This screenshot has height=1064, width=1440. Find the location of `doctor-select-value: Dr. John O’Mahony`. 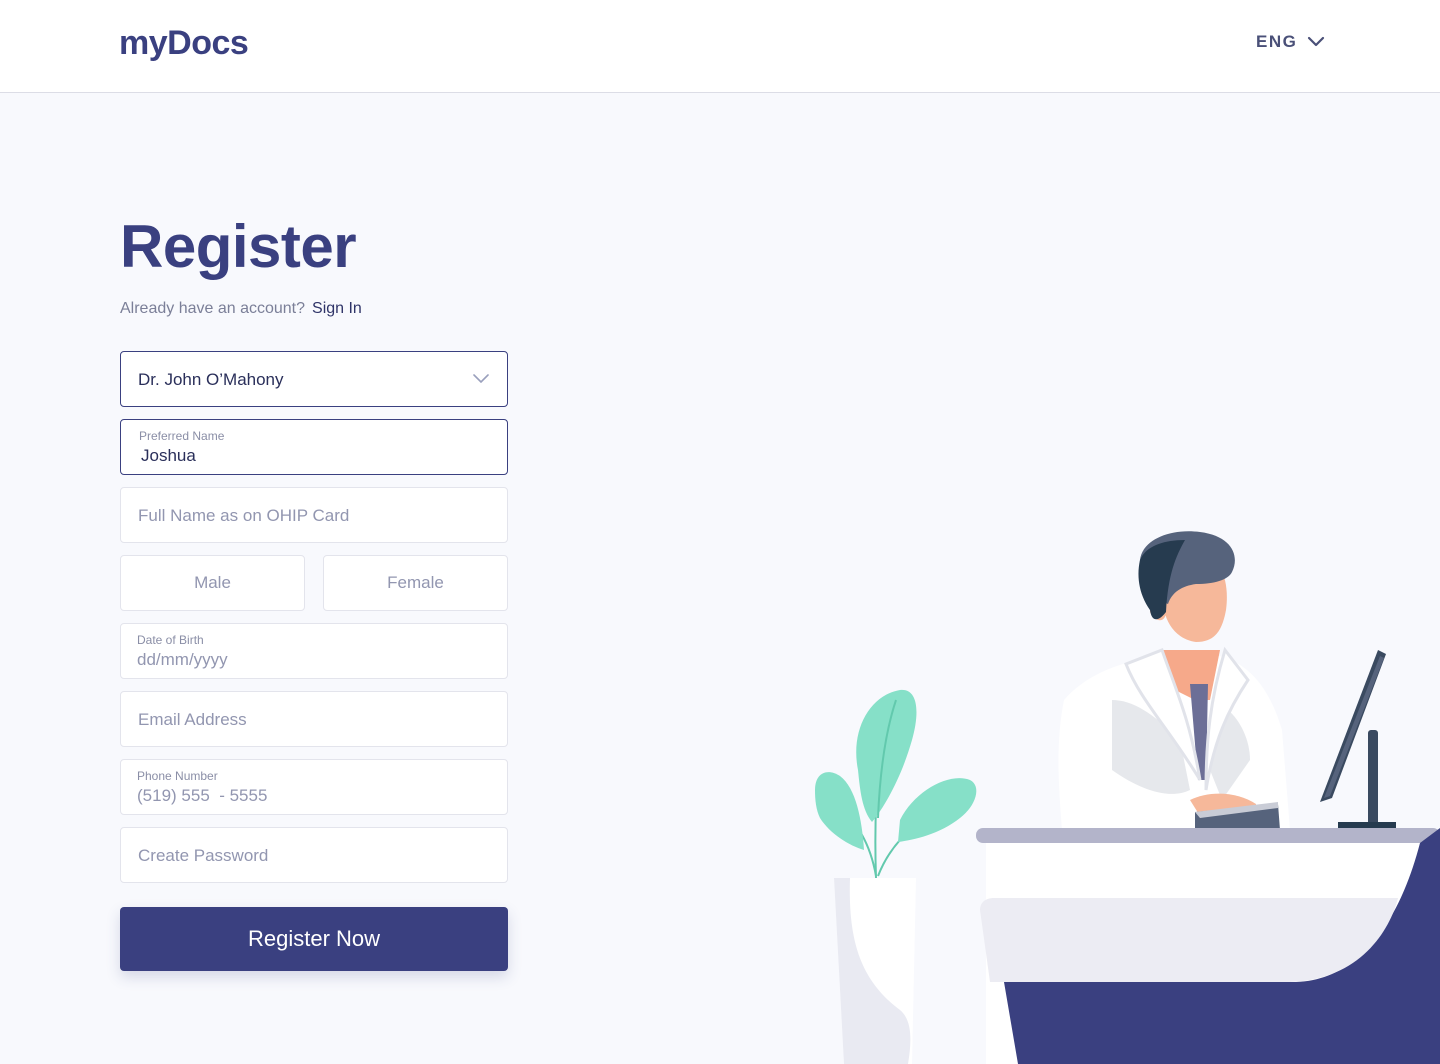

doctor-select-value: Dr. John O’Mahony is located at coordinates (211, 379).